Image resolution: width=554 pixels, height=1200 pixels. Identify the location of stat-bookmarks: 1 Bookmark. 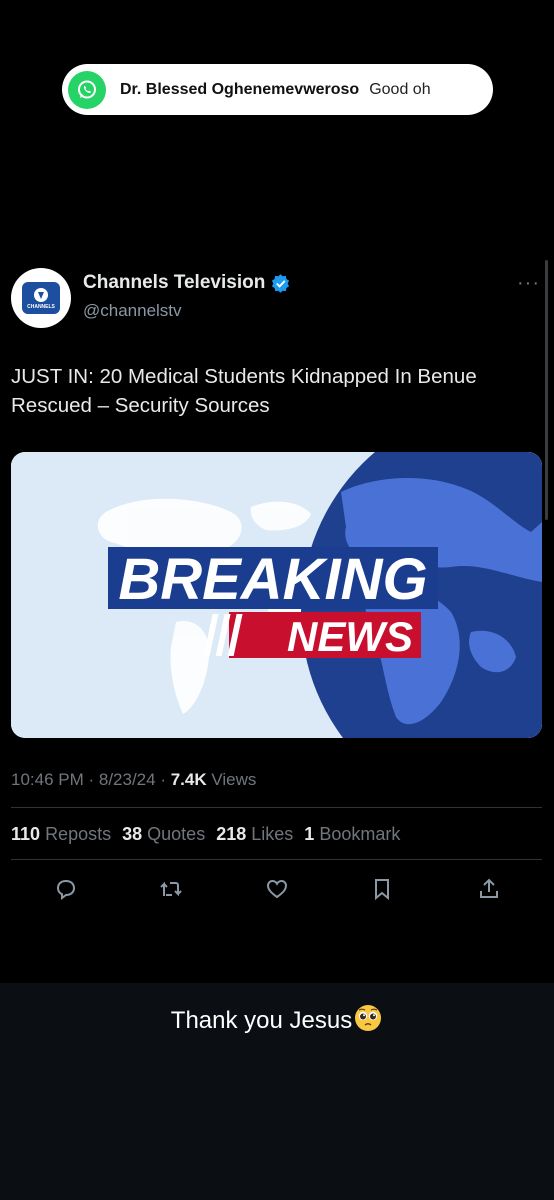
(352, 834).